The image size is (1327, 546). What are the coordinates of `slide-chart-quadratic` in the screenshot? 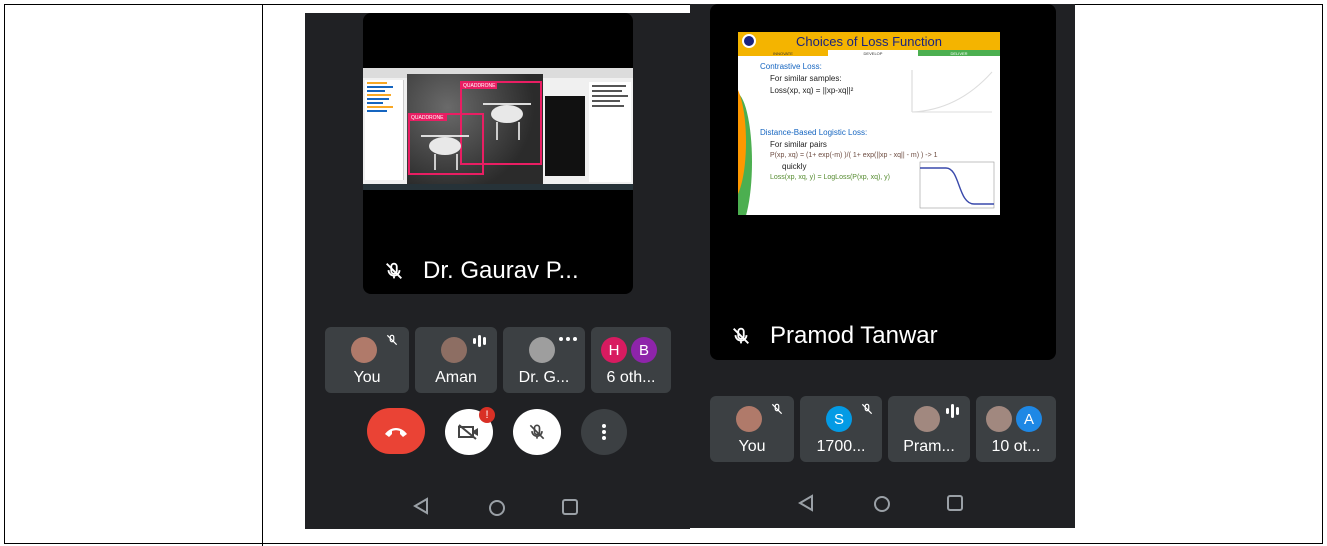 It's located at (952, 91).